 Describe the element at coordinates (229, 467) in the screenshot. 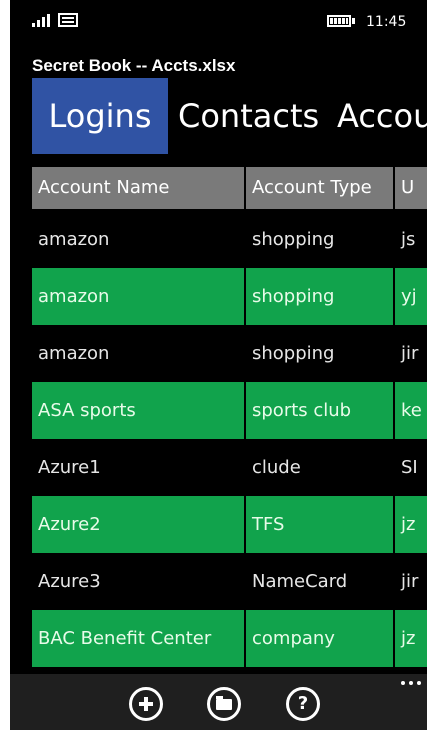

I see `table-row: Azure1 clude SI` at that location.